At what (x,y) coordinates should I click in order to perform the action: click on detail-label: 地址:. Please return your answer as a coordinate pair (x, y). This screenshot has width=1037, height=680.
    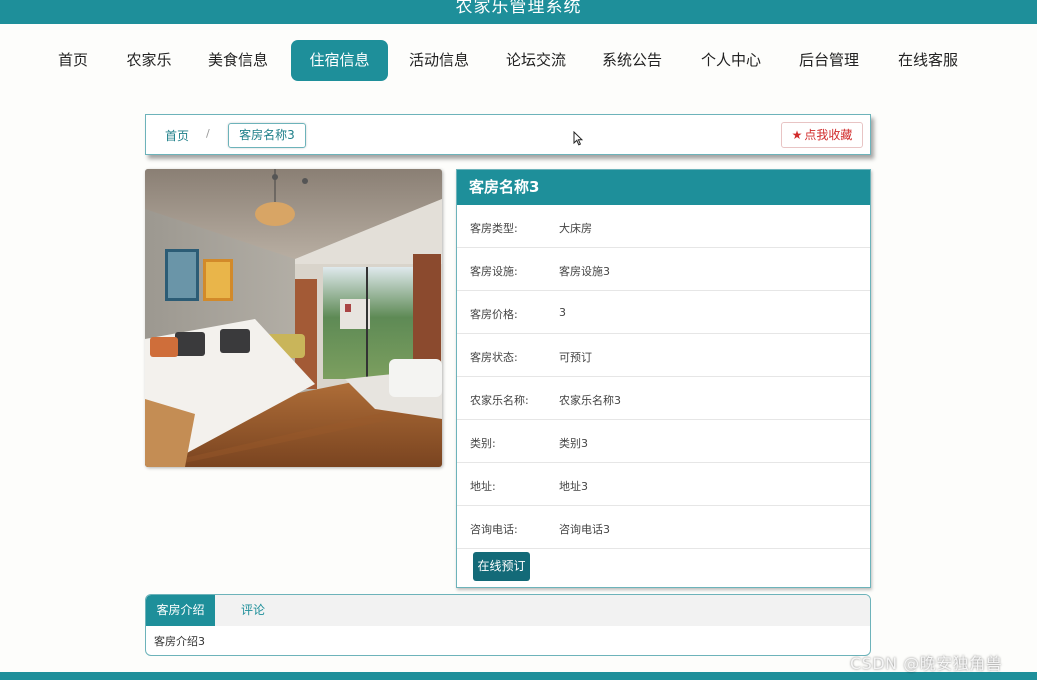
    Looking at the image, I should click on (483, 486).